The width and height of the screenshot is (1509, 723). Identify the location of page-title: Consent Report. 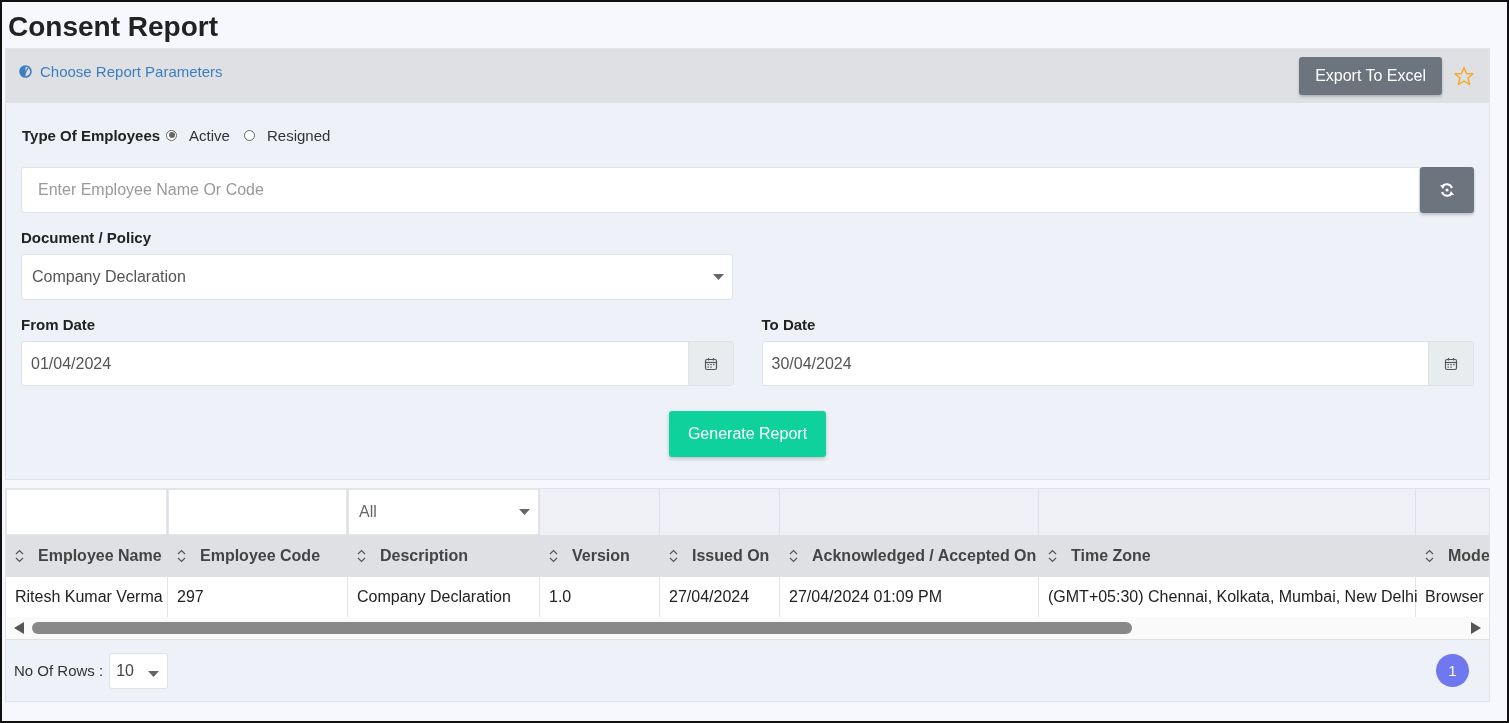
(113, 27).